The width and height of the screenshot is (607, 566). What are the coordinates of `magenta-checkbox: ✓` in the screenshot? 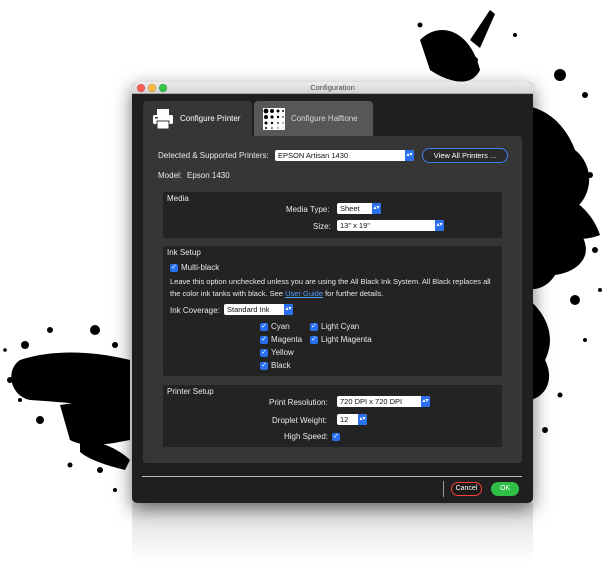 It's located at (264, 340).